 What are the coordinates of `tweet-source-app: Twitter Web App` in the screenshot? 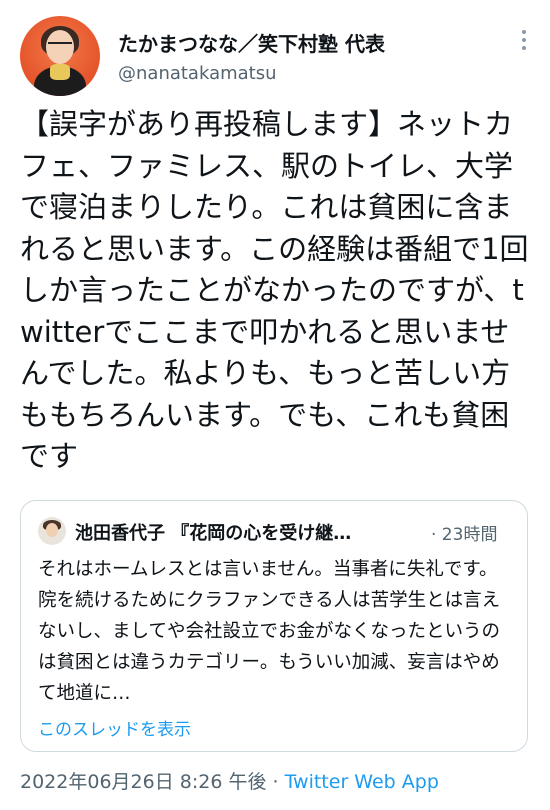 It's located at (362, 782).